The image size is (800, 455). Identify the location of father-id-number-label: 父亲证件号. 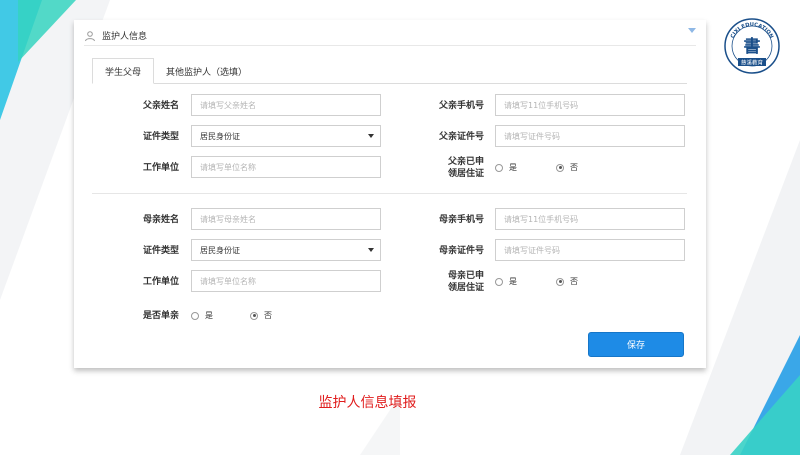
(461, 137).